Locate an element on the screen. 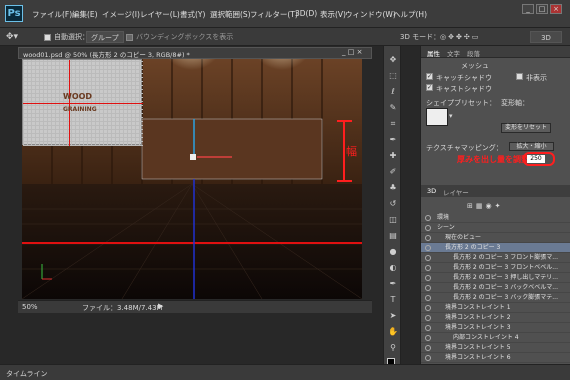 This screenshot has width=570, height=380. dodge-tool-icon: ◐ is located at coordinates (393, 268).